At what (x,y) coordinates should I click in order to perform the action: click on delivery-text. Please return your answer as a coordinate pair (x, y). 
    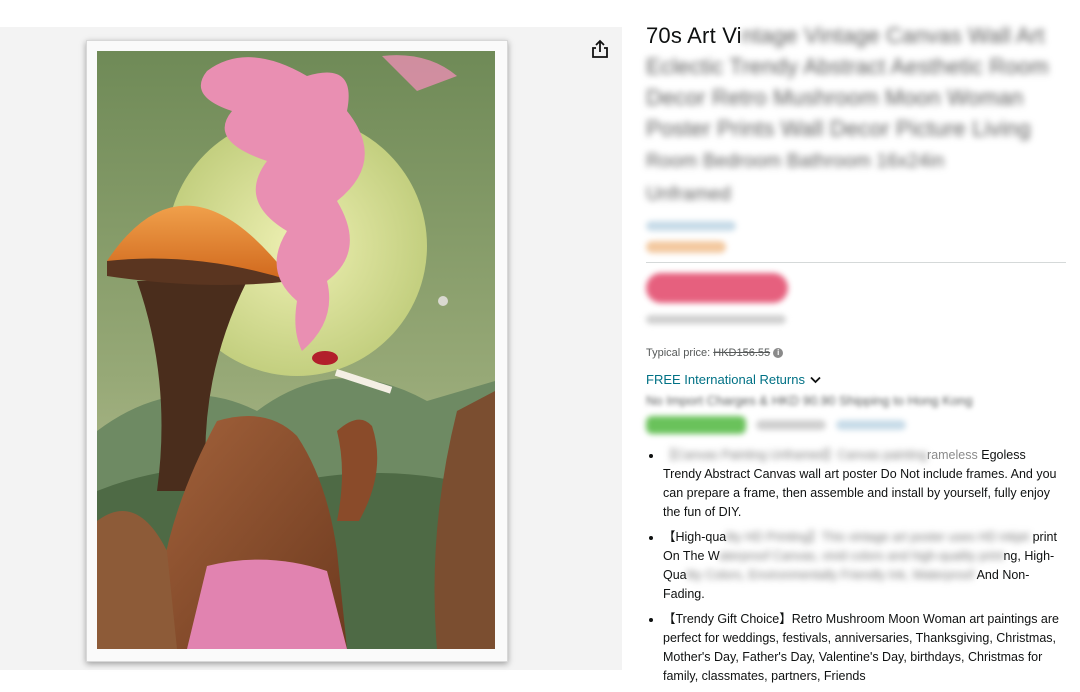
    Looking at the image, I should click on (791, 425).